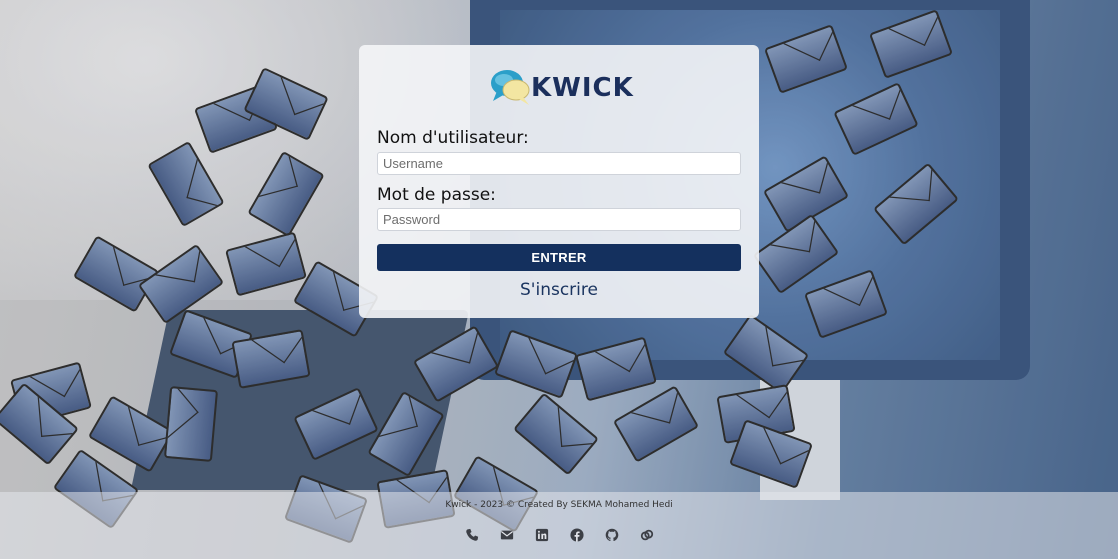 This screenshot has height=559, width=1118. Describe the element at coordinates (436, 195) in the screenshot. I see `password-label: Mot de passe:` at that location.